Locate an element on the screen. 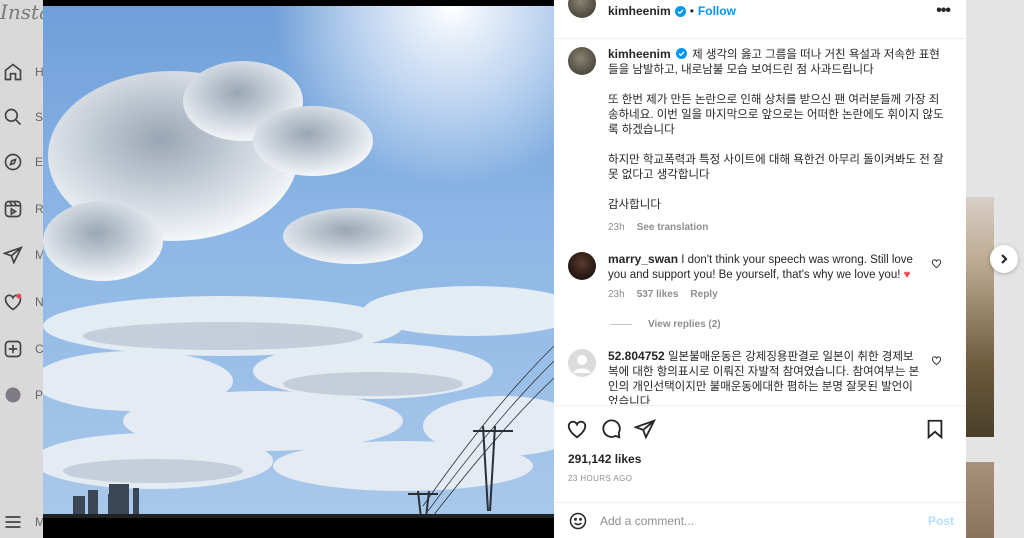  nav-create: C is located at coordinates (22, 349).